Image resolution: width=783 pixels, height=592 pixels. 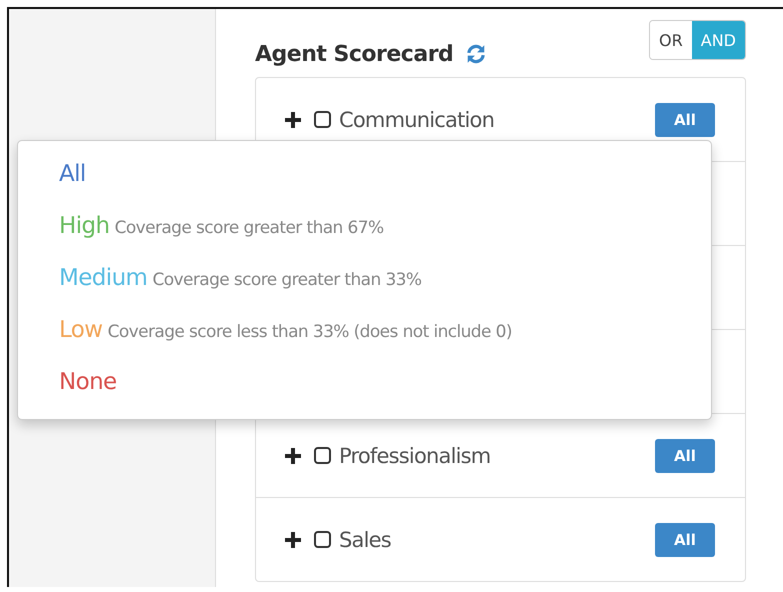 What do you see at coordinates (385, 395) in the screenshot?
I see `menu-item: None` at bounding box center [385, 395].